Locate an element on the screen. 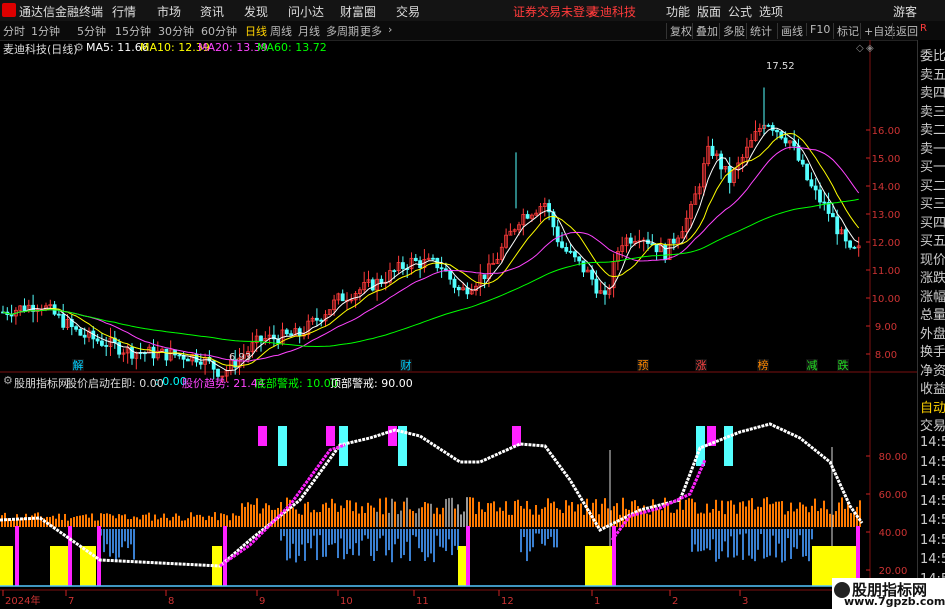 The width and height of the screenshot is (945, 609). panel-toggle-r: R is located at coordinates (923, 28).